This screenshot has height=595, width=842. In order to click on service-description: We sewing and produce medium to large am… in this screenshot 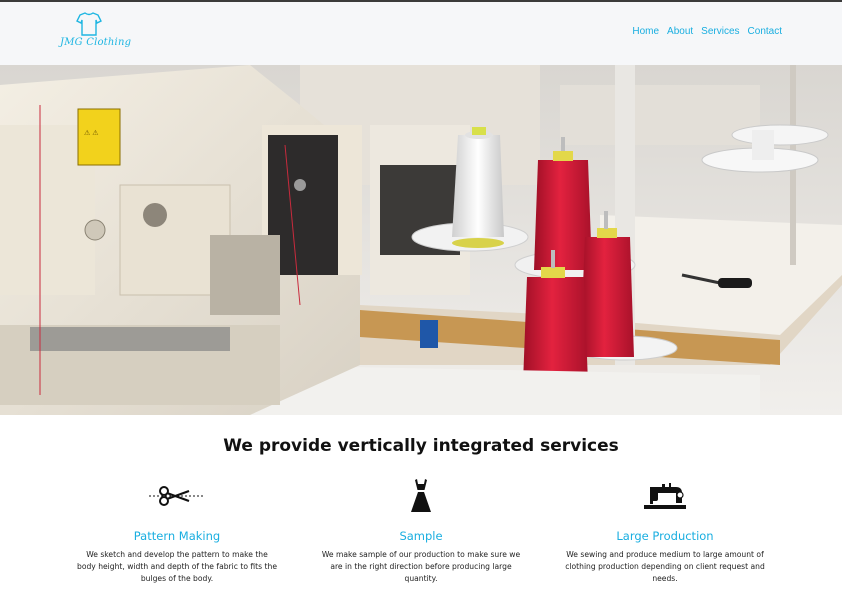, I will do `click(665, 566)`.